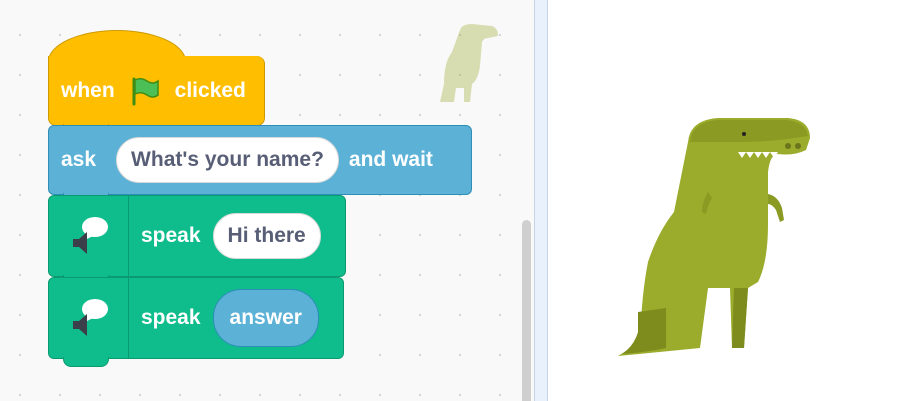 This screenshot has height=401, width=900. I want to click on ask-question-input: What's your name?, so click(227, 160).